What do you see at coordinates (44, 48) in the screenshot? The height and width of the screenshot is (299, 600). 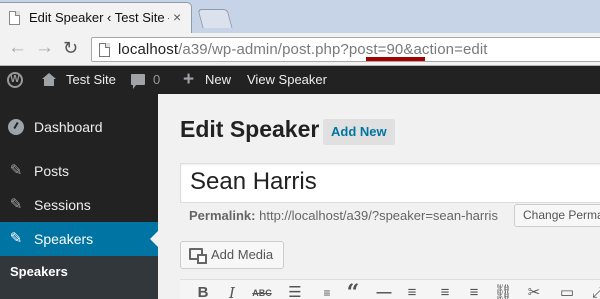 I see `forward-arrow-icon: →` at bounding box center [44, 48].